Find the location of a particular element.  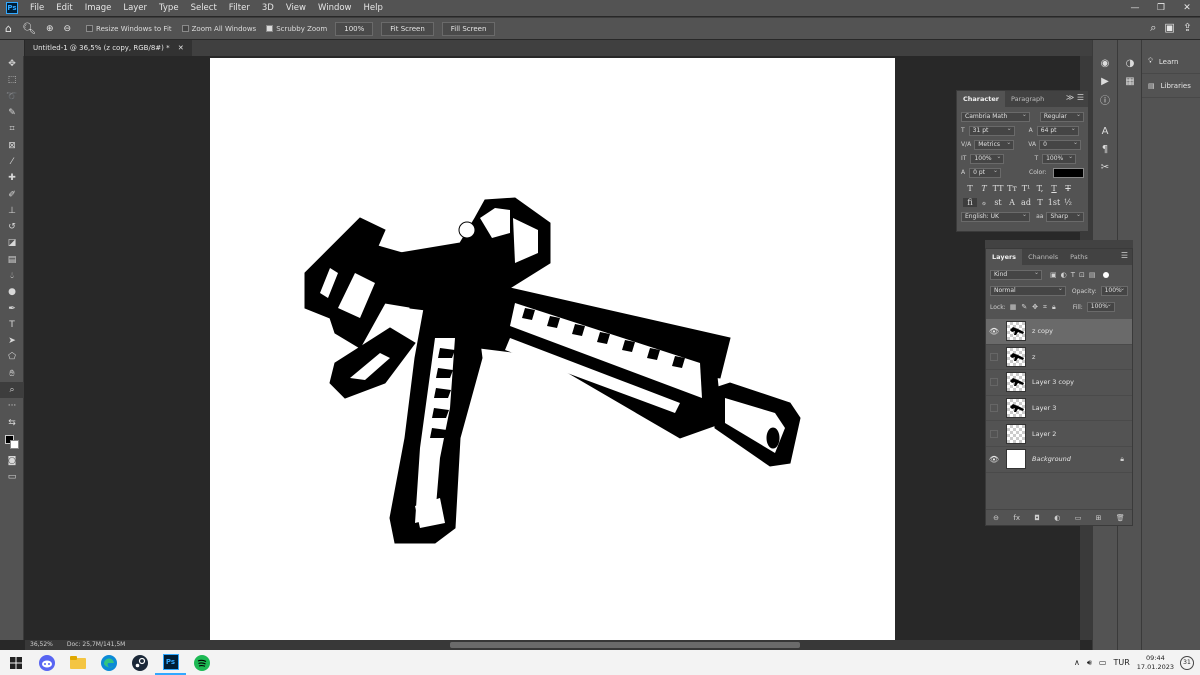

learn-item: 💡︎ Learn is located at coordinates (1171, 62).